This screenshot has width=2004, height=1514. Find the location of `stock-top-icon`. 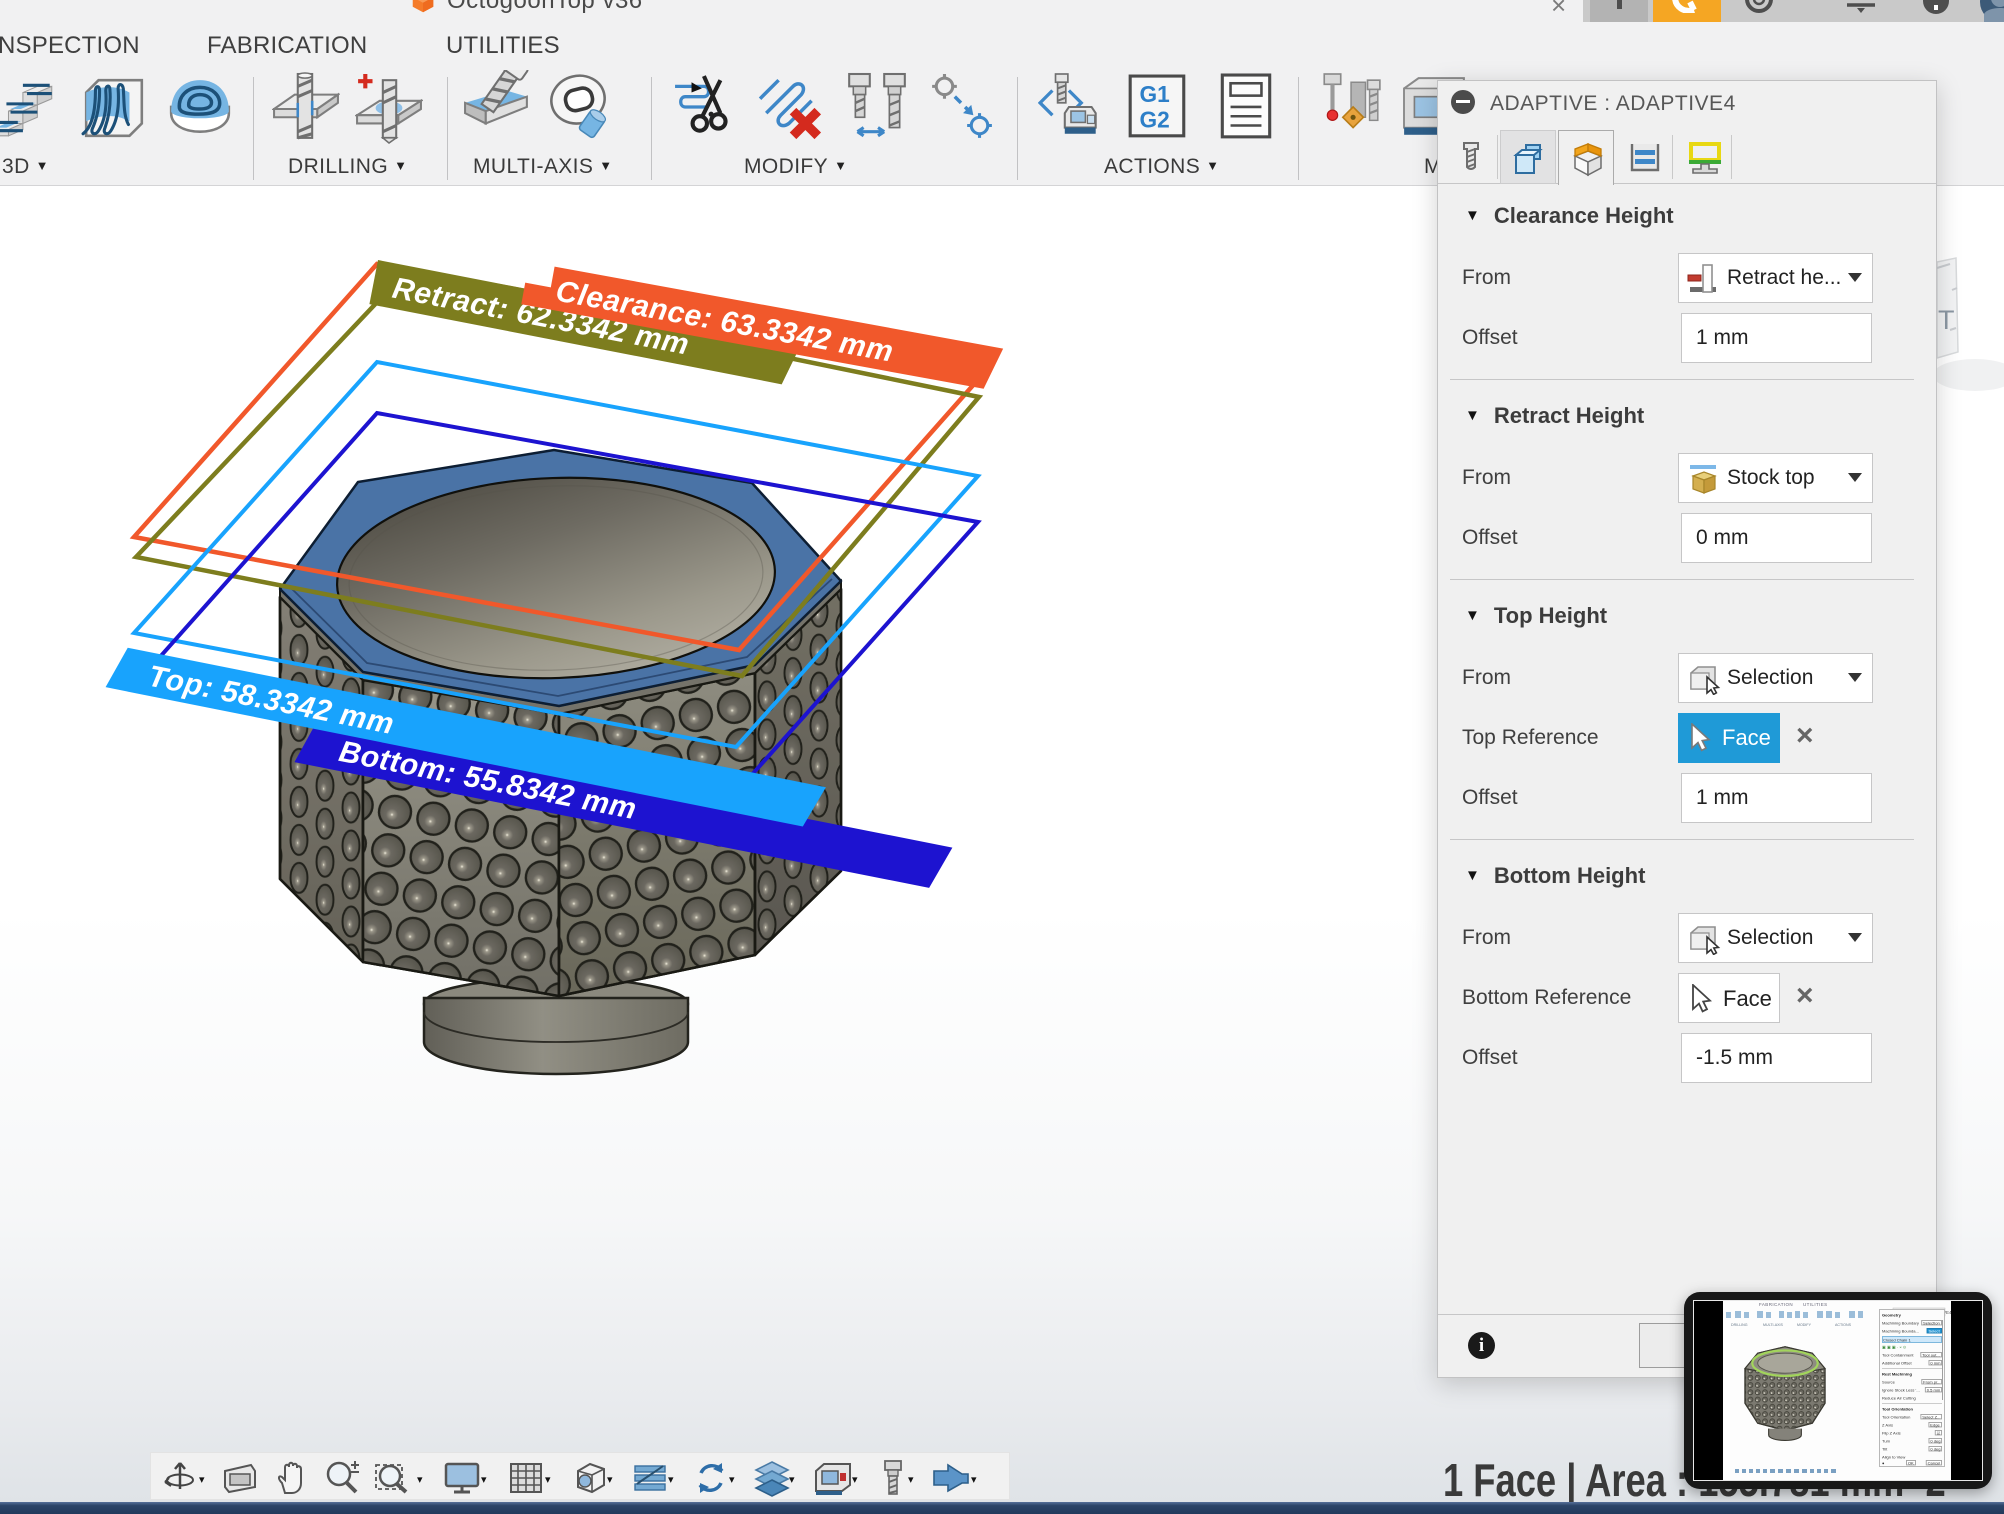

stock-top-icon is located at coordinates (1703, 479).